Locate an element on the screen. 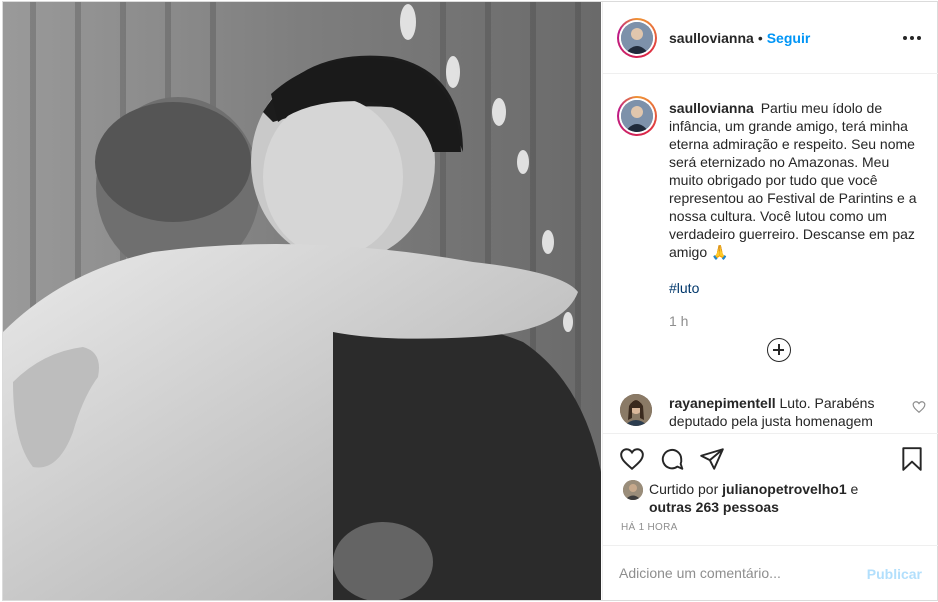 The width and height of the screenshot is (938, 602). comment-icon is located at coordinates (672, 459).